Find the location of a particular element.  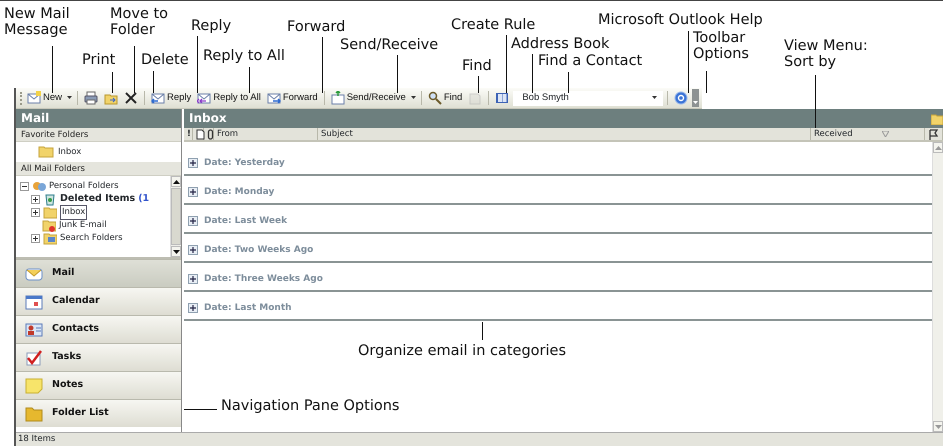

nav-button: Calendar is located at coordinates (98, 301).